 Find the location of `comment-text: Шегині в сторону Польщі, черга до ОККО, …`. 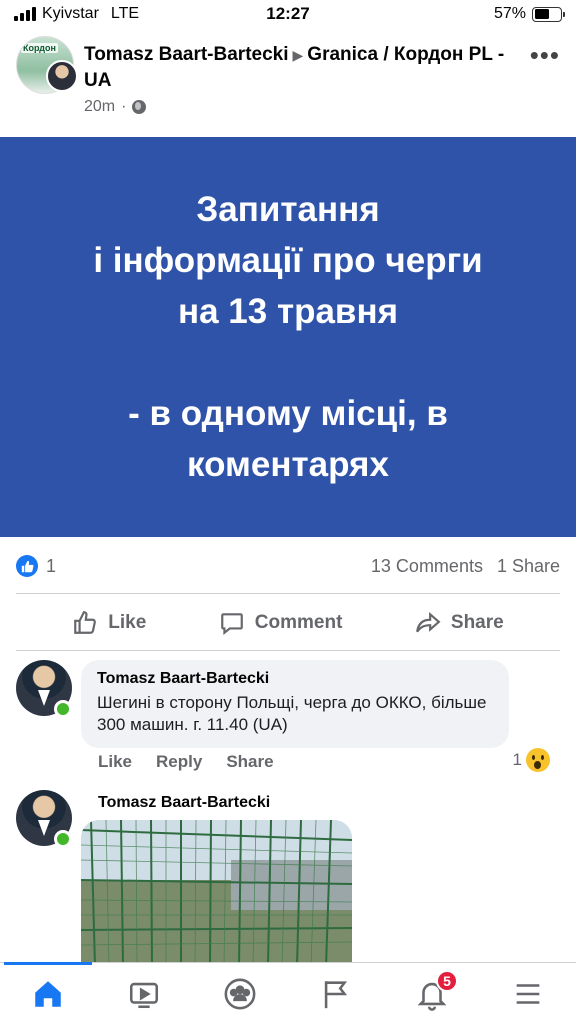

comment-text: Шегині в сторону Польщі, черга до ОККО, … is located at coordinates (292, 713).